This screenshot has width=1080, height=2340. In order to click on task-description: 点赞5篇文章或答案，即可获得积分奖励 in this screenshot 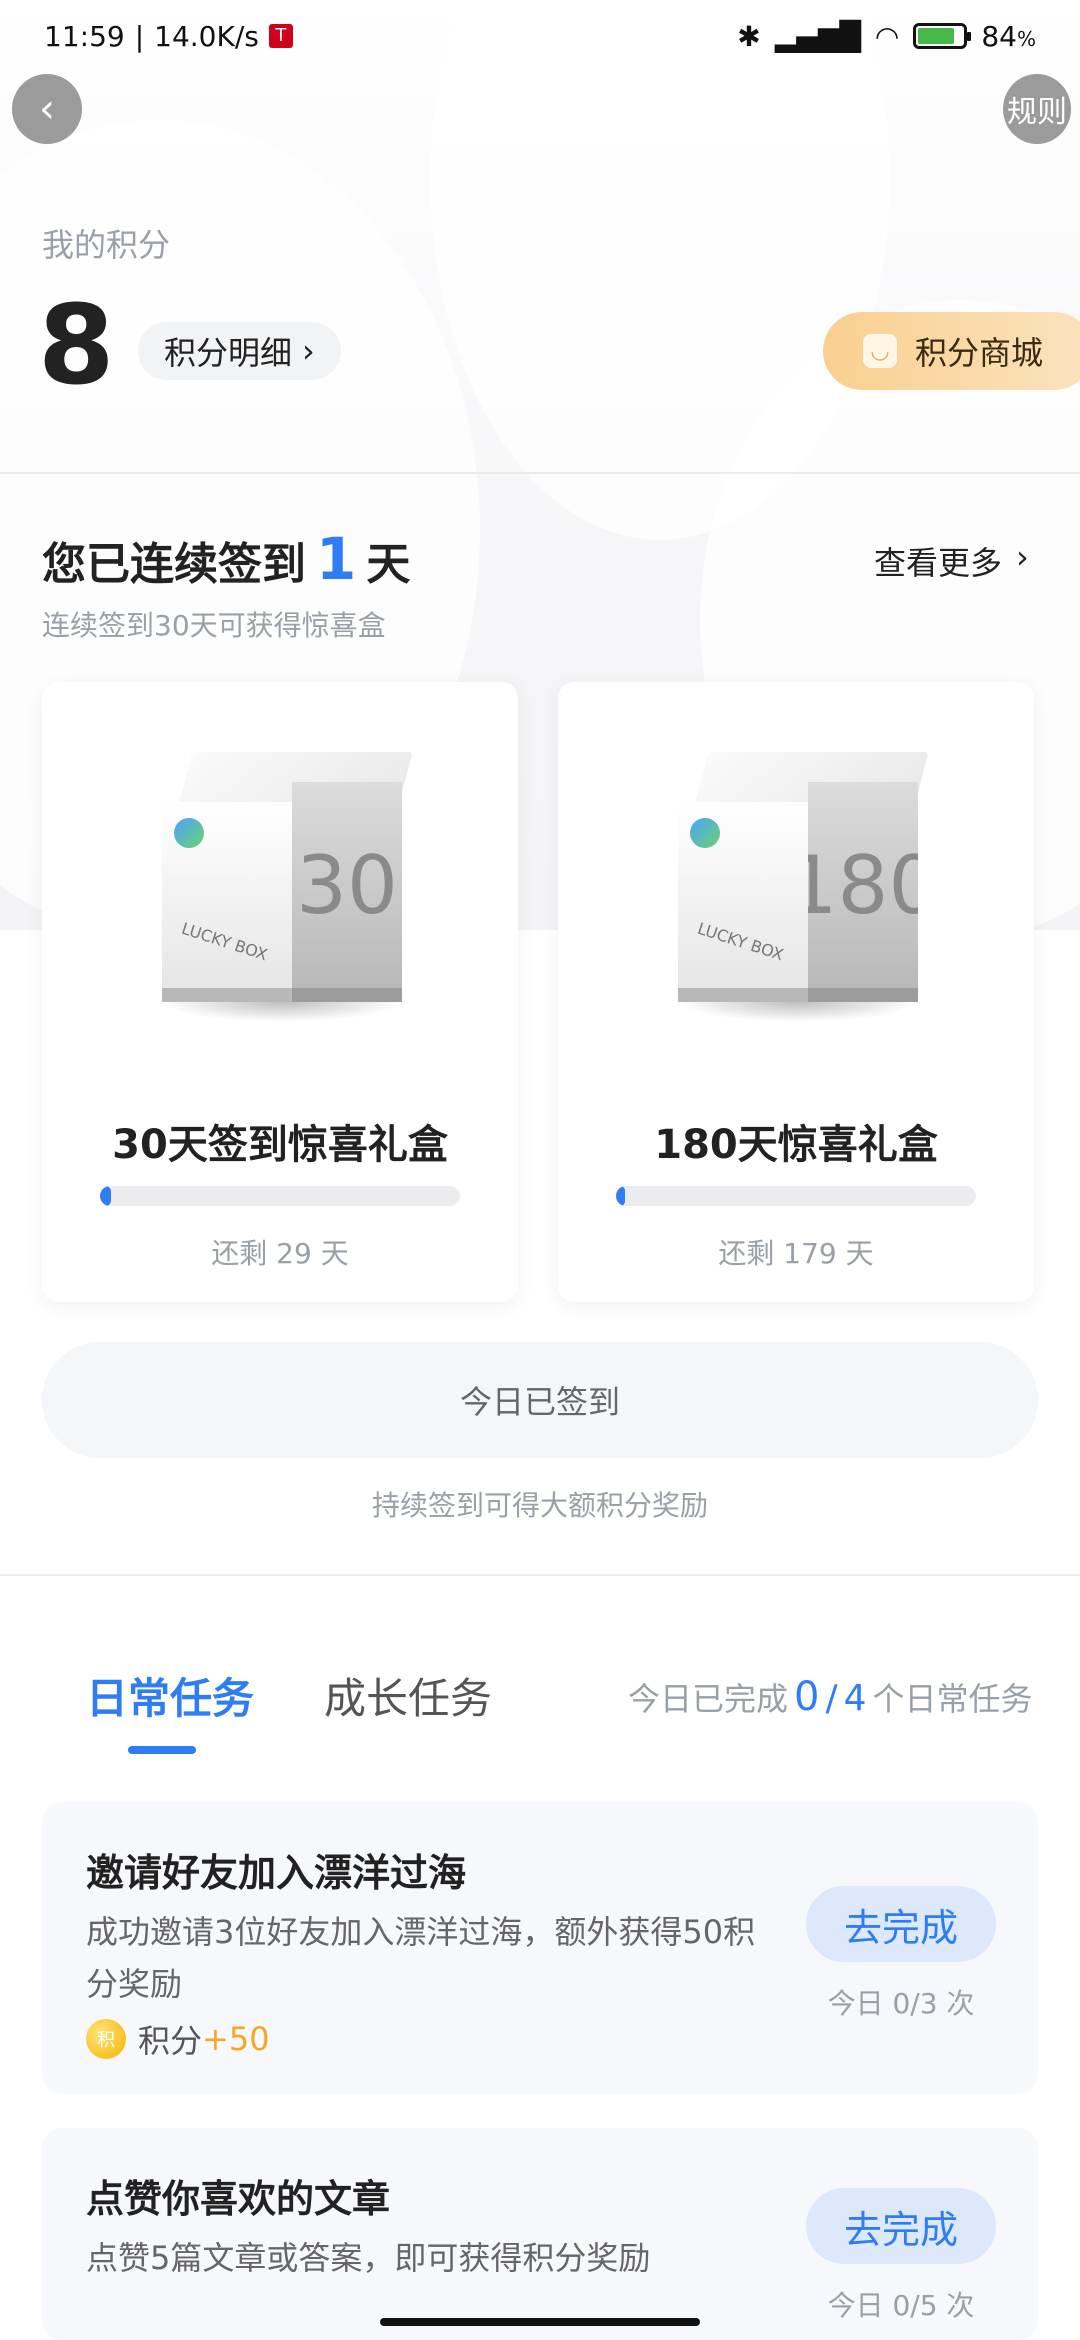, I will do `click(368, 2258)`.